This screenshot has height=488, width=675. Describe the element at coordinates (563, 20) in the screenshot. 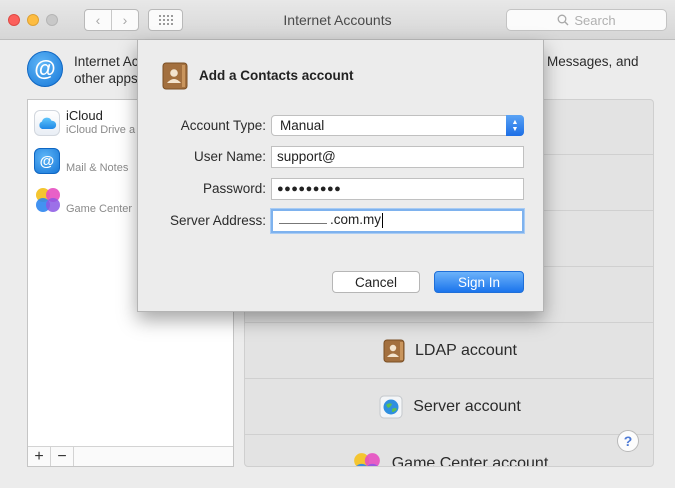

I see `search-icon` at that location.